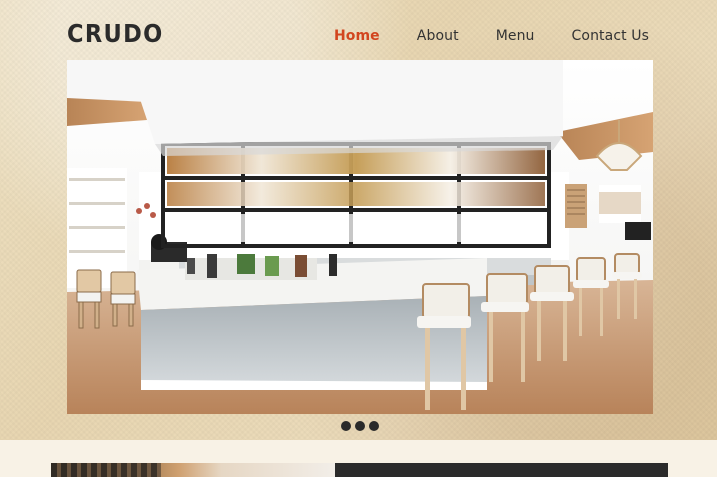  I want to click on nav-item-home: Home, so click(357, 36).